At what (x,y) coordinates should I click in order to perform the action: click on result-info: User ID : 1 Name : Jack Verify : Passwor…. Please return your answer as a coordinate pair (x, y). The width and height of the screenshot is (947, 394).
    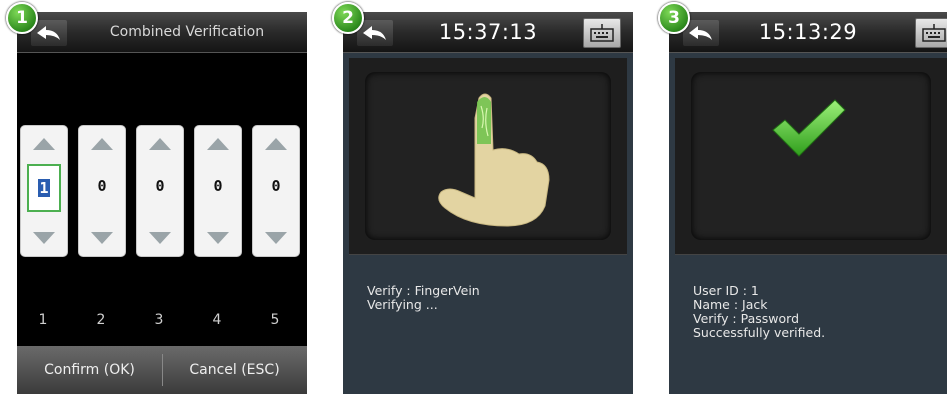
    Looking at the image, I should click on (759, 312).